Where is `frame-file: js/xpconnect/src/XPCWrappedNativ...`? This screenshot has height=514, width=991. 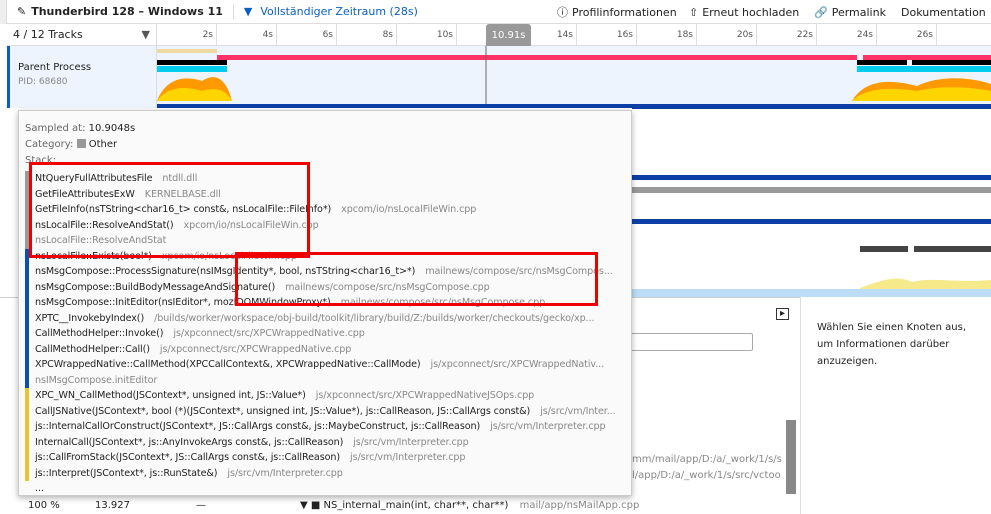 frame-file: js/xpconnect/src/XPCWrappedNativ... is located at coordinates (517, 364).